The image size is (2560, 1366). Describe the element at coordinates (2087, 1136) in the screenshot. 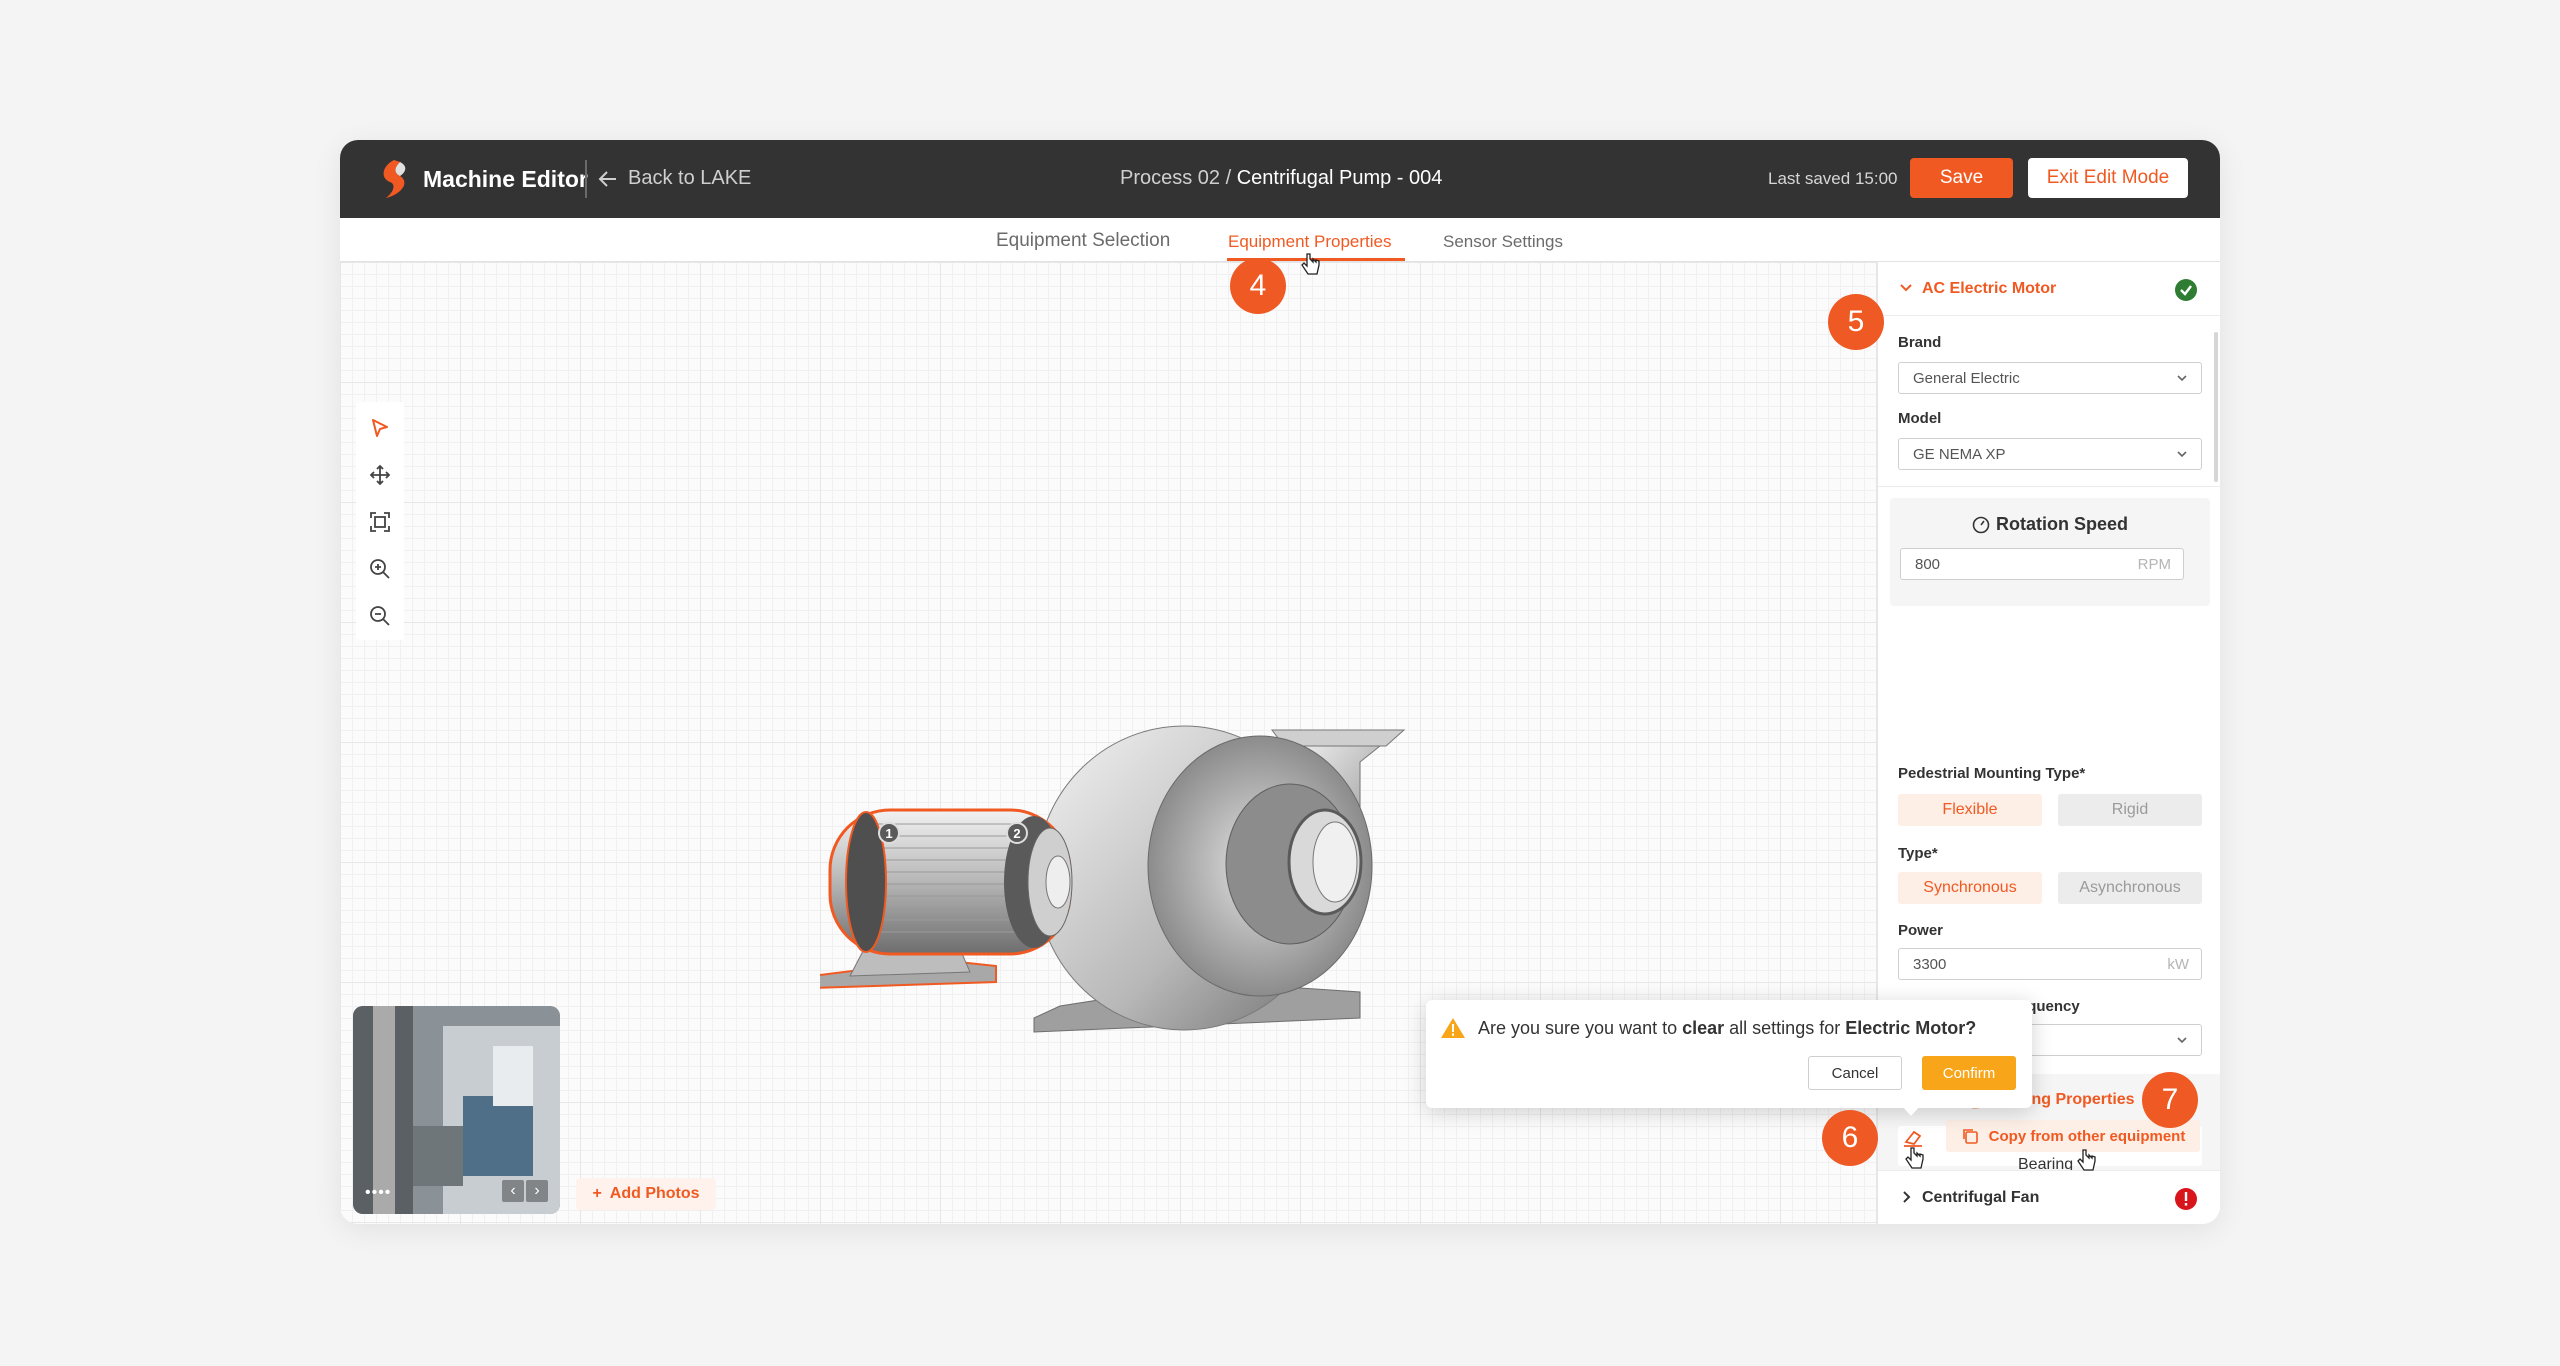

I see `copy-from-other-equipment-label: Copy from other equipment` at that location.